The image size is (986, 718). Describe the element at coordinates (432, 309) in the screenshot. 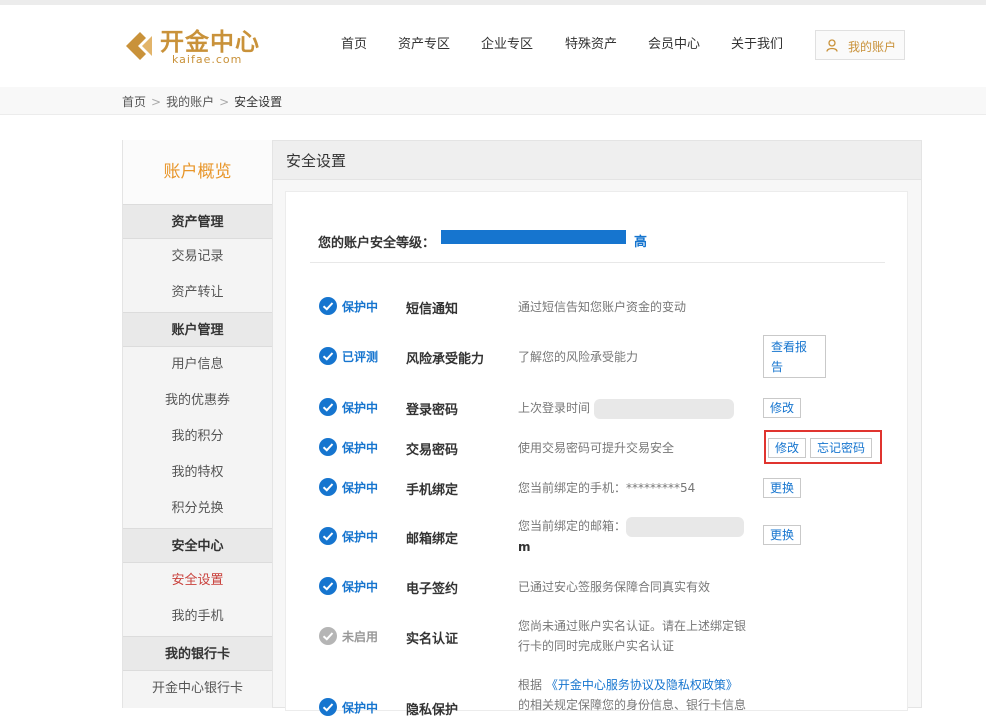

I see `item-name: 短信通知` at that location.